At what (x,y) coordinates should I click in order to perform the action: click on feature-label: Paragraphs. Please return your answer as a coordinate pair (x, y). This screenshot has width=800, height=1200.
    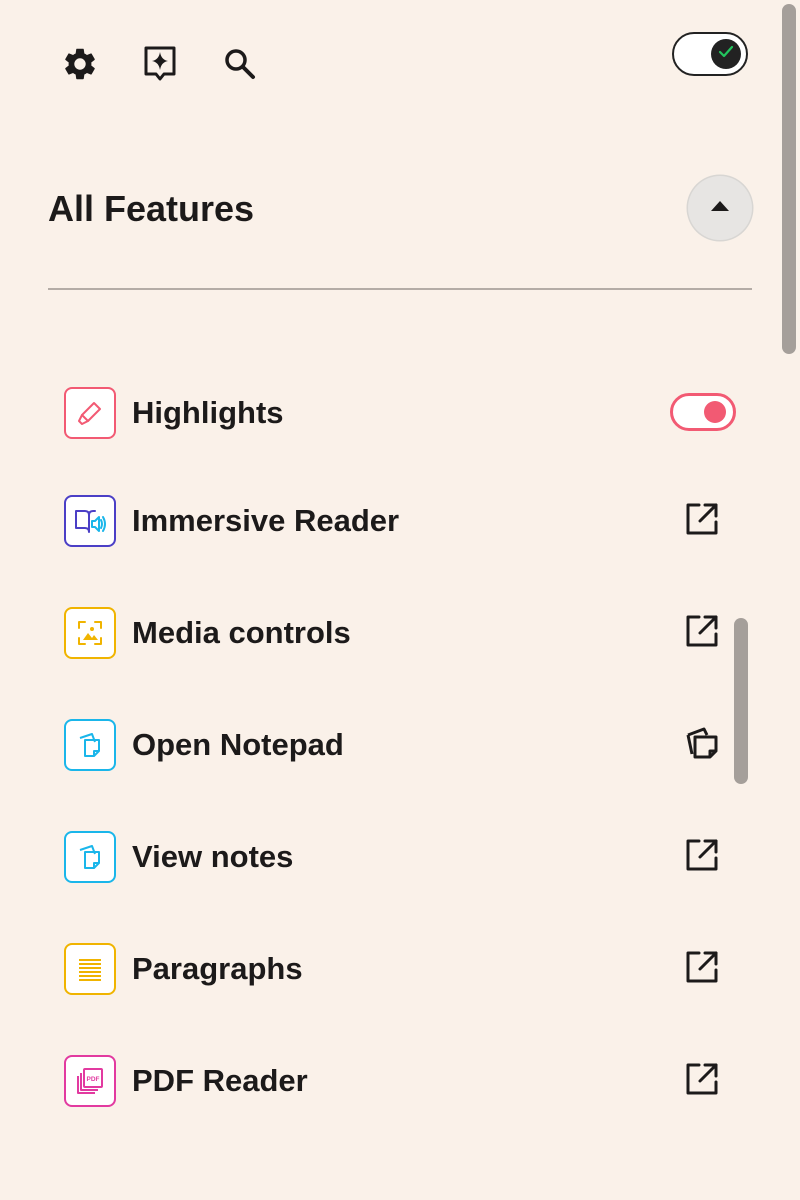
    Looking at the image, I should click on (217, 968).